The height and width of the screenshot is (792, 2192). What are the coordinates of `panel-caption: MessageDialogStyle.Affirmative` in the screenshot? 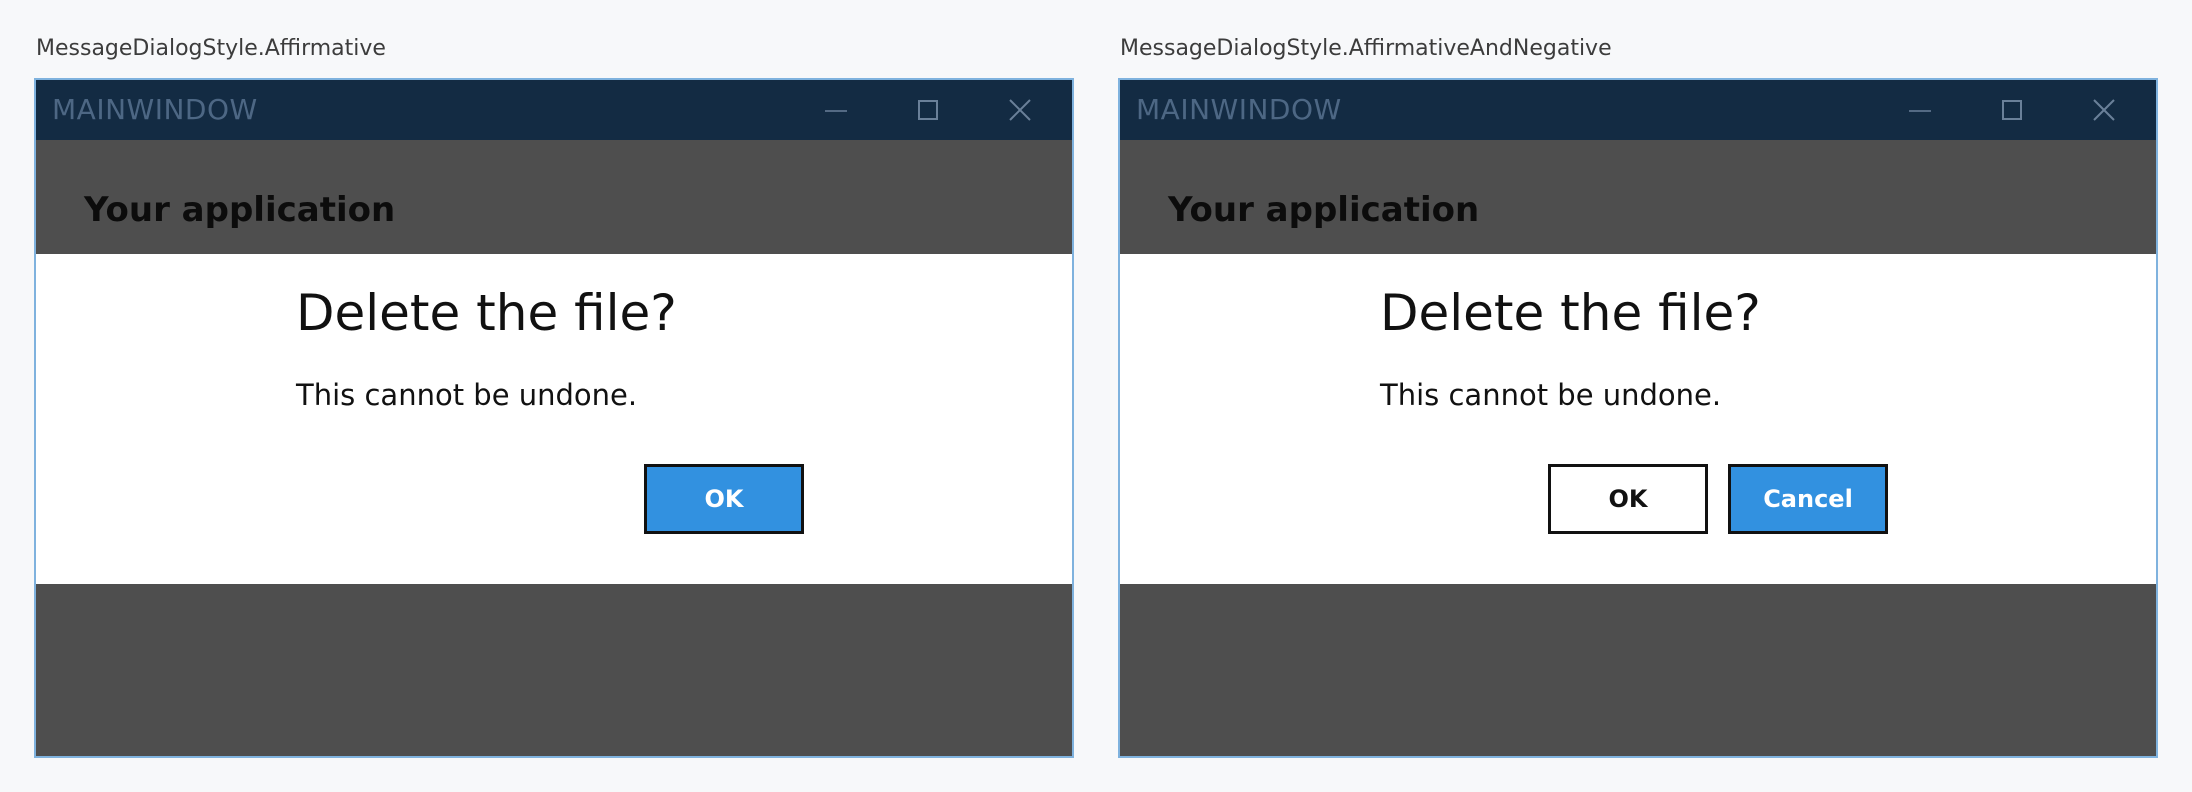 It's located at (211, 48).